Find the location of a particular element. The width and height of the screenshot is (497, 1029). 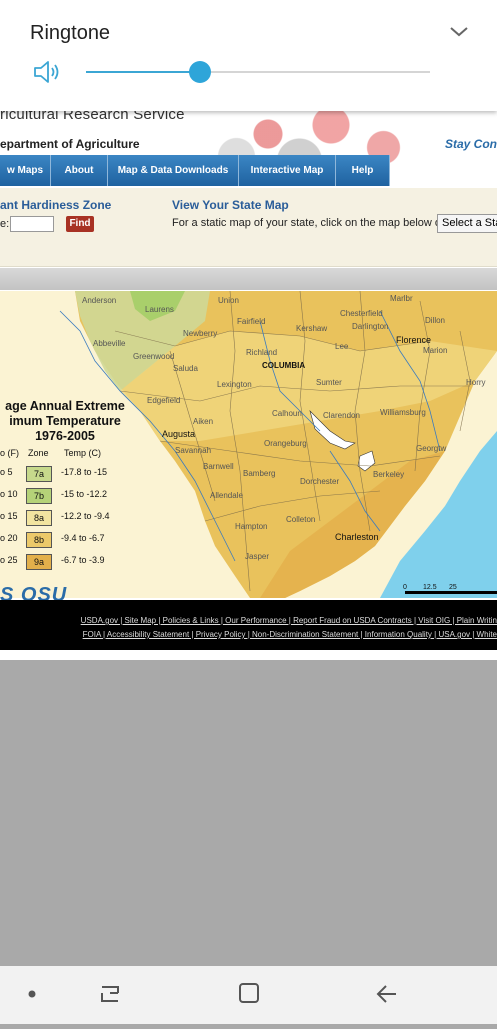

volume-slider-track is located at coordinates (258, 72).